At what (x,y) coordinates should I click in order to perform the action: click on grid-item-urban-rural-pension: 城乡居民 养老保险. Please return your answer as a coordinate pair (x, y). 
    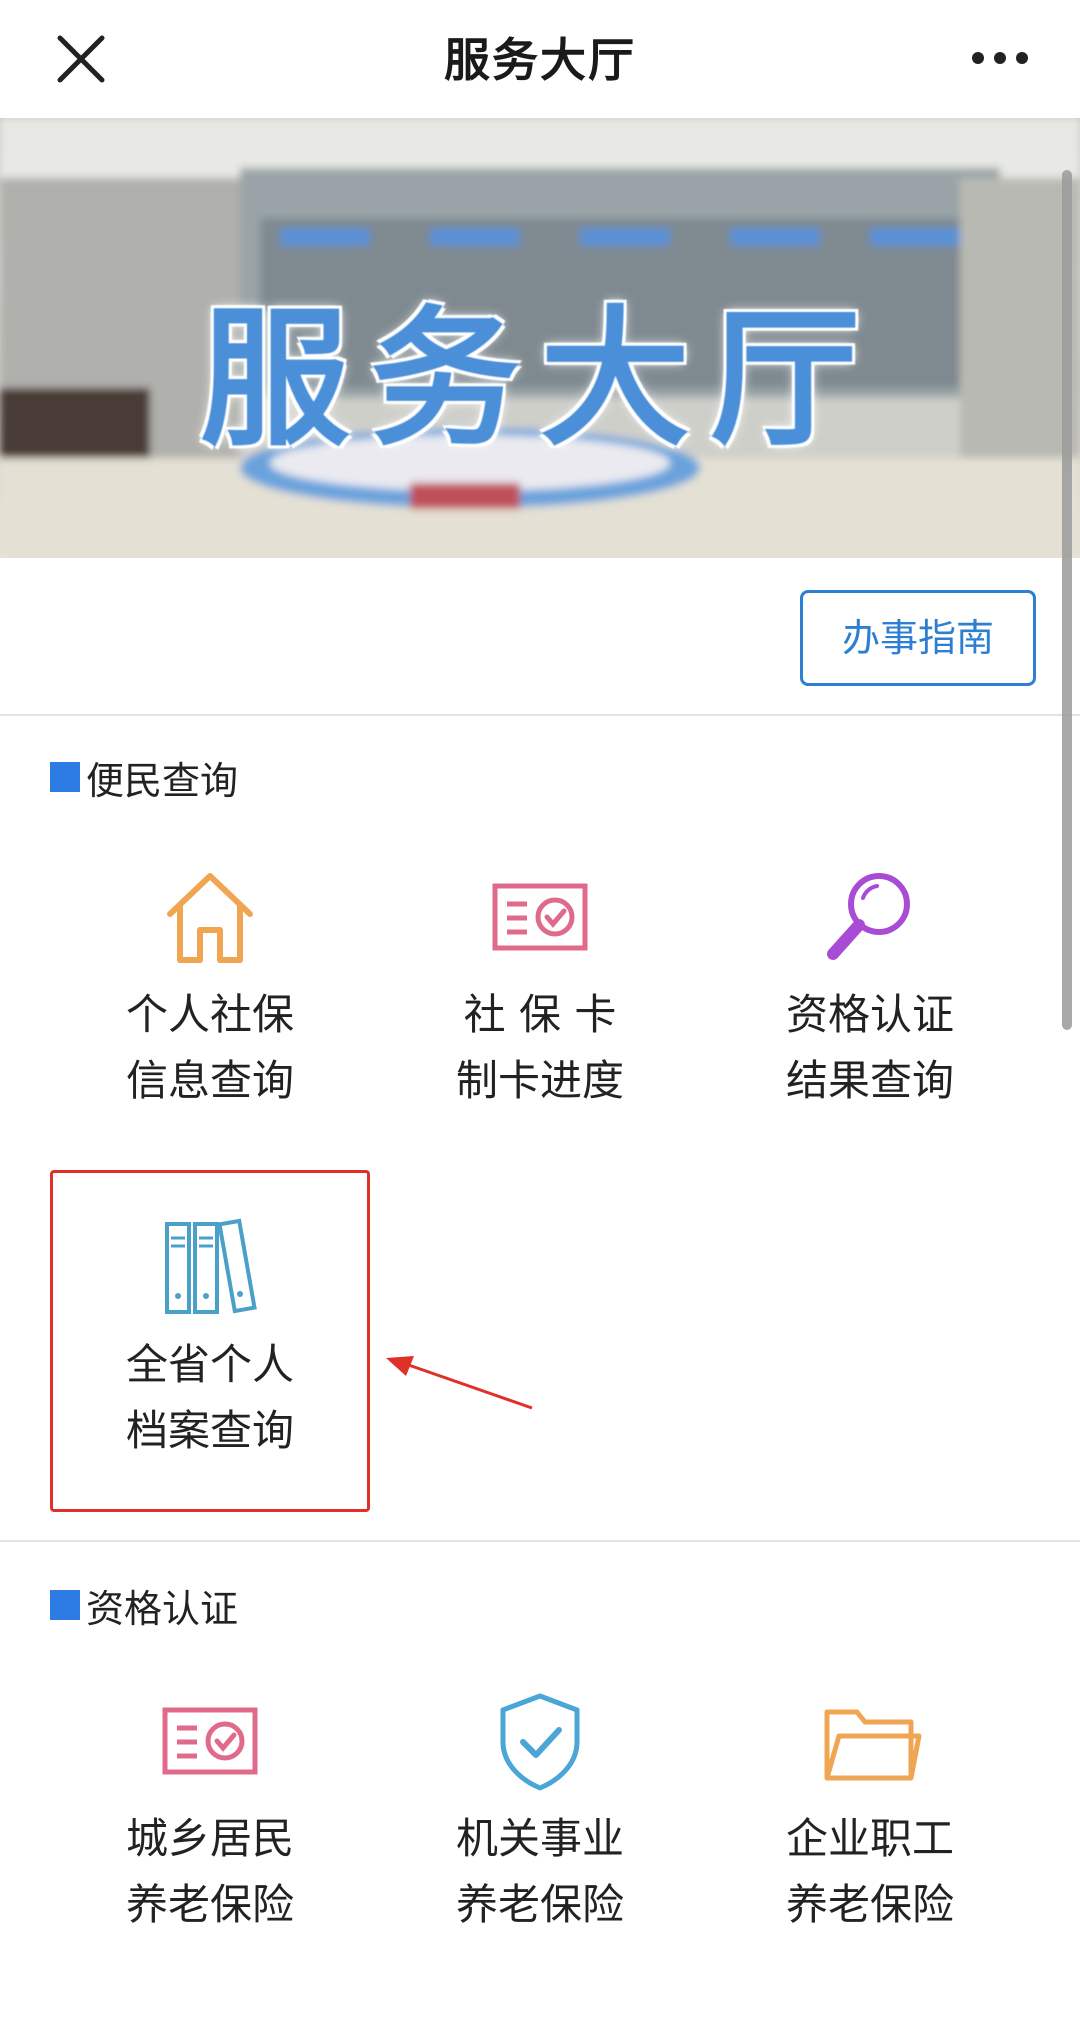
    Looking at the image, I should click on (210, 1812).